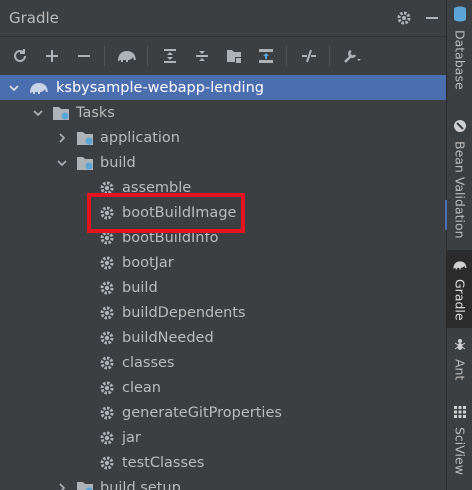 The width and height of the screenshot is (472, 490). I want to click on sidebar-tab-label: Bean Validation, so click(460, 190).